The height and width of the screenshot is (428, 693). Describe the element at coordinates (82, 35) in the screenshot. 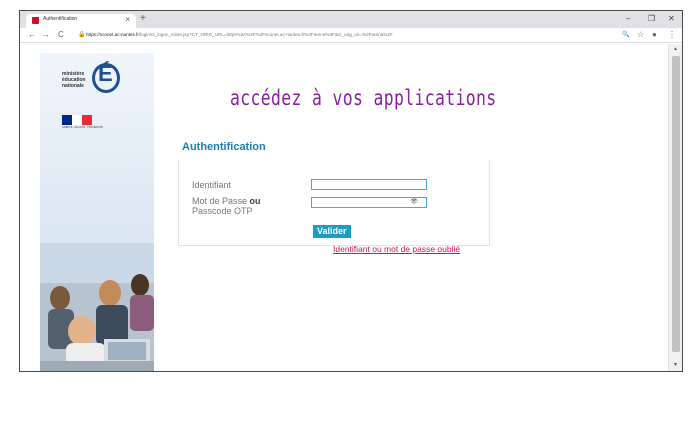

I see `lock-icon: 🔒` at that location.